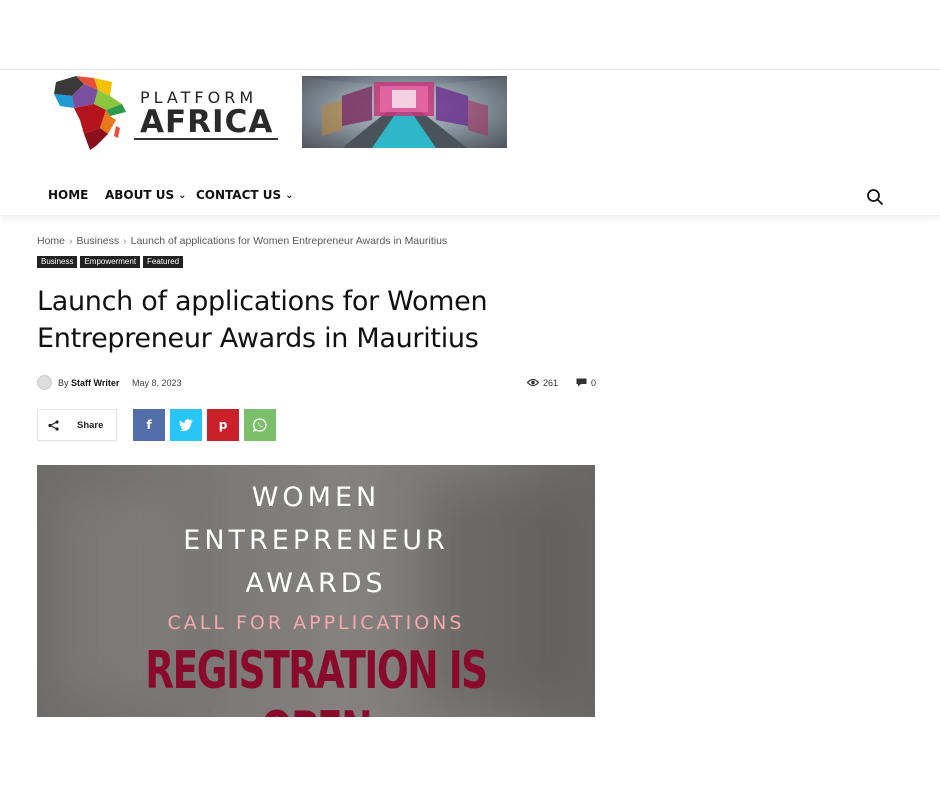 Image resolution: width=940 pixels, height=788 pixels. I want to click on nav-contact-us-label: CONTACT US, so click(239, 195).